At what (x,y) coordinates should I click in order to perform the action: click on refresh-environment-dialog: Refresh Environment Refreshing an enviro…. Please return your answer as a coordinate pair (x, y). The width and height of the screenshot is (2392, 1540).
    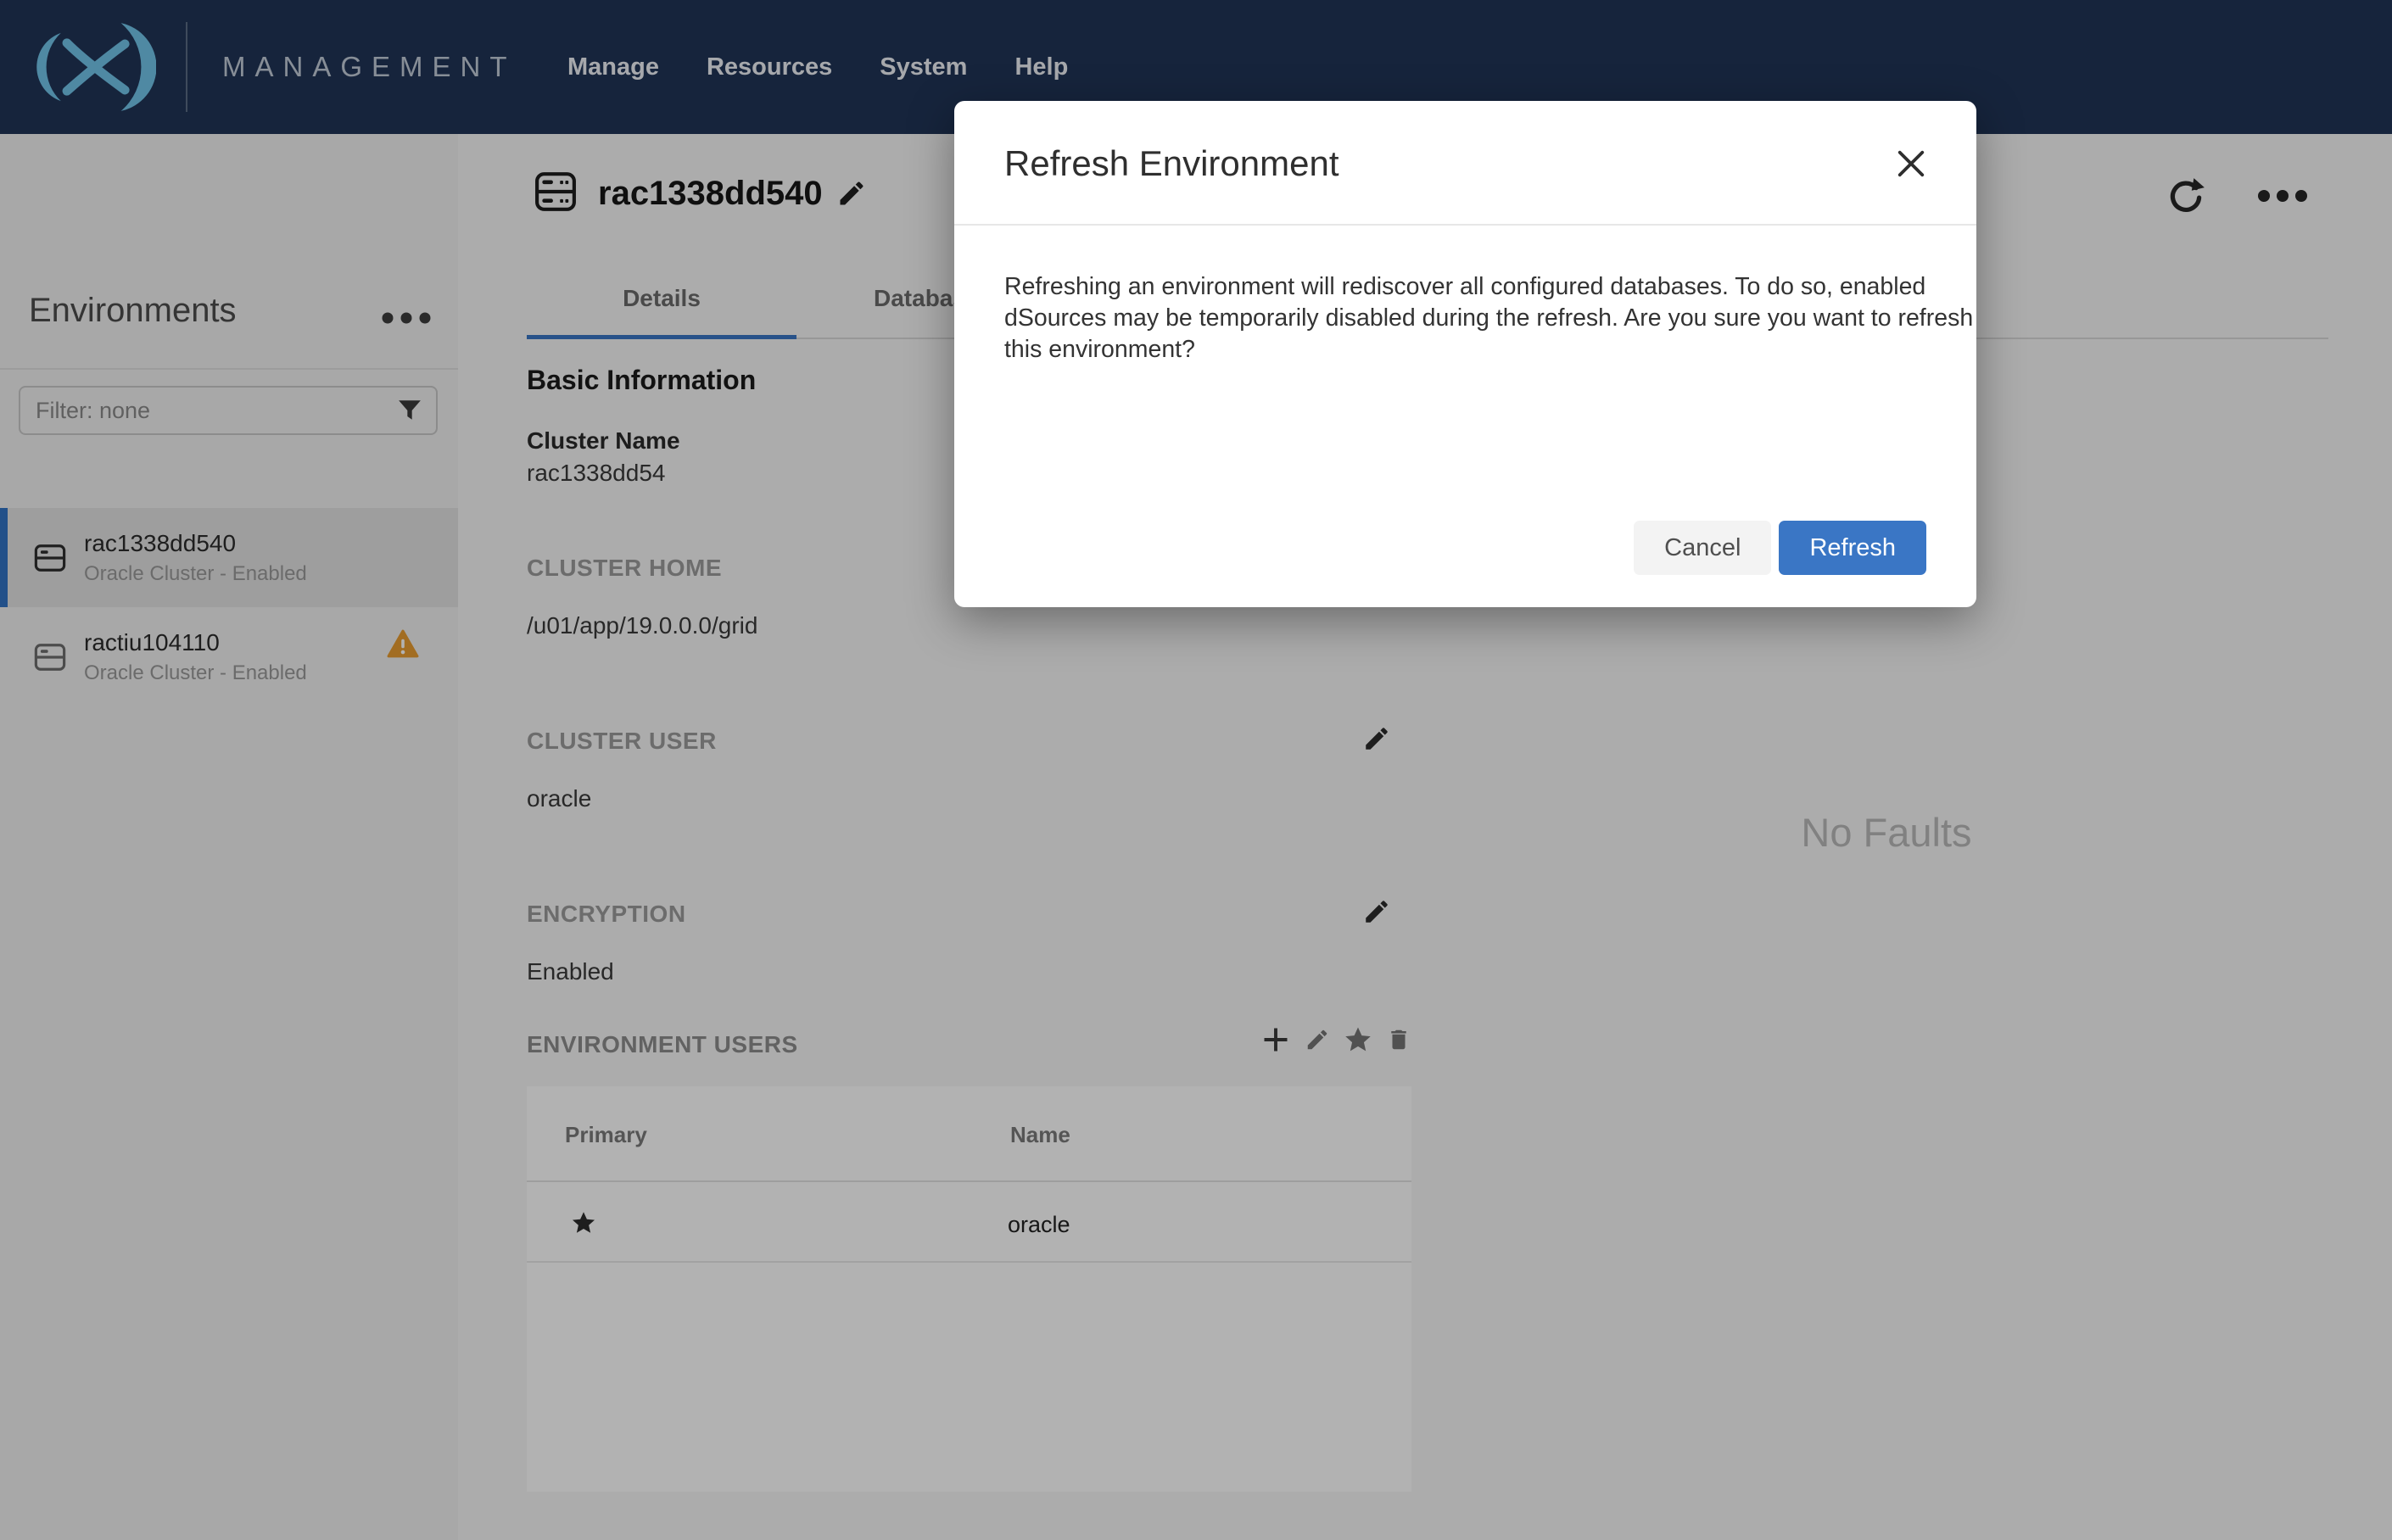
    Looking at the image, I should click on (1465, 354).